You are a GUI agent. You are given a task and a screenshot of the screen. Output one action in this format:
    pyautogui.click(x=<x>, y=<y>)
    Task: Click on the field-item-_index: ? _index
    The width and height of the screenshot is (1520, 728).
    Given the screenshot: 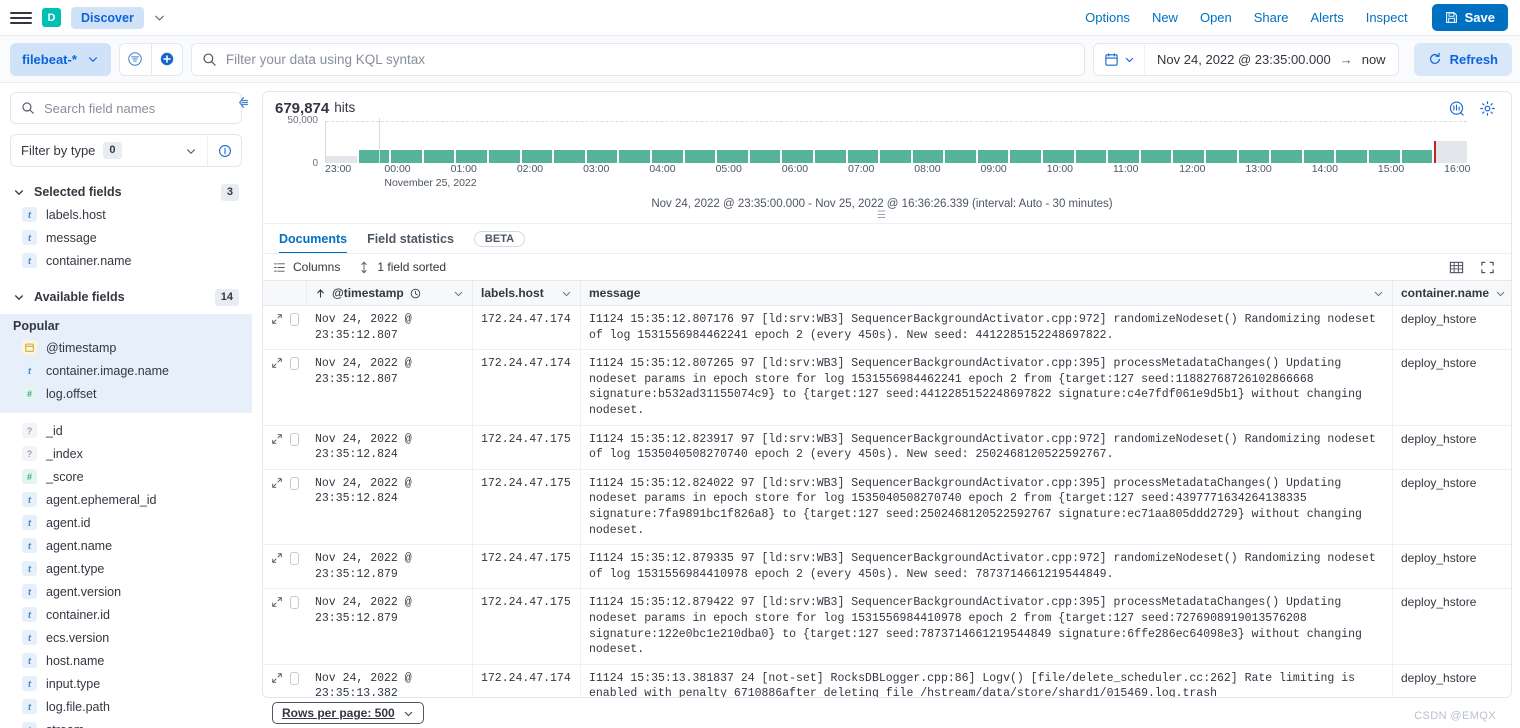 What is the action you would take?
    pyautogui.click(x=126, y=453)
    